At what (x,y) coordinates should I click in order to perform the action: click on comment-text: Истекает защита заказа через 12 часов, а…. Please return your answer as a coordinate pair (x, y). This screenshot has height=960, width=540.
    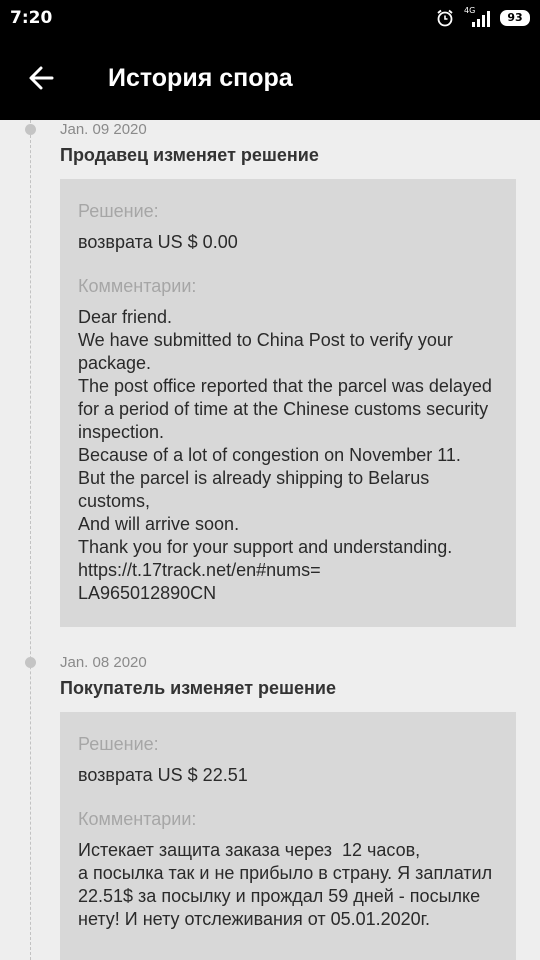
    Looking at the image, I should click on (285, 884).